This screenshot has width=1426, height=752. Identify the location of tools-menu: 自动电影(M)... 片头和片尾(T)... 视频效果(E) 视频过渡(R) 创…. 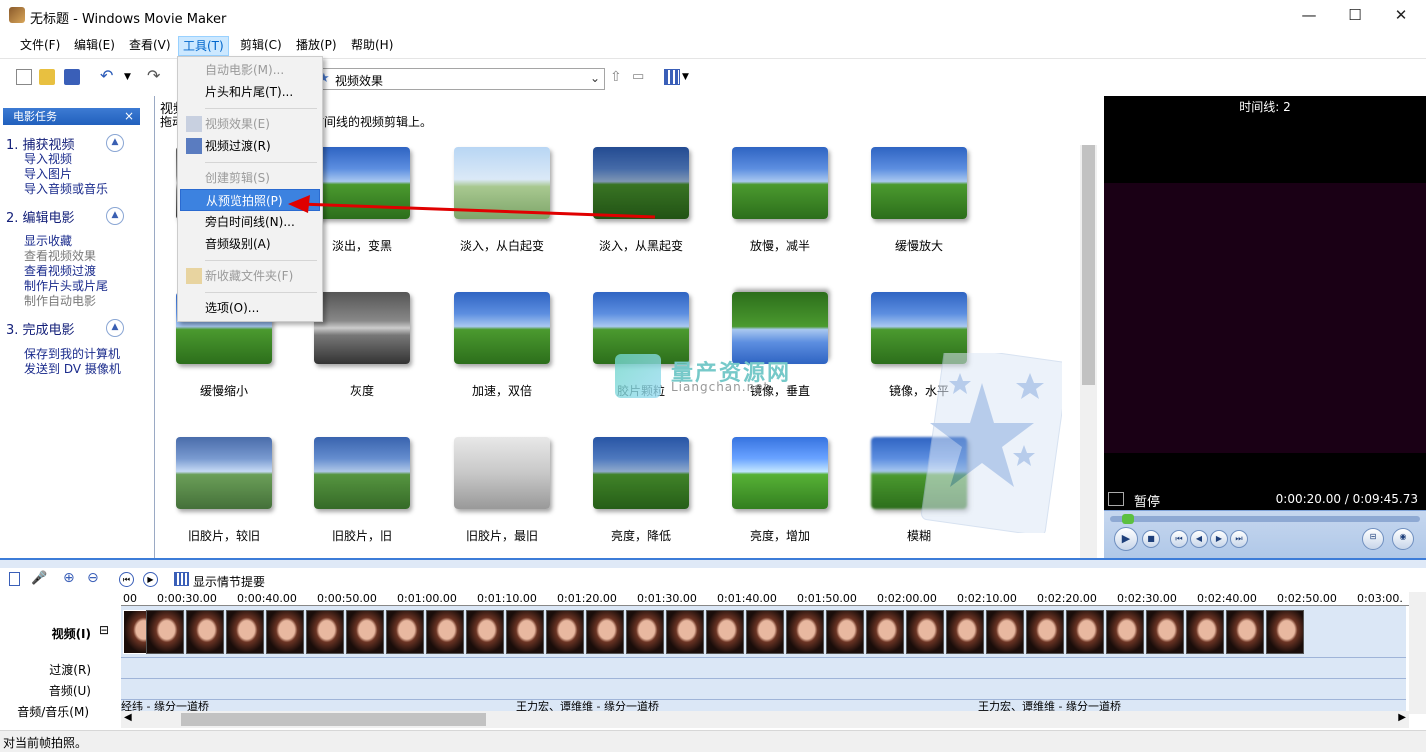
(250, 189).